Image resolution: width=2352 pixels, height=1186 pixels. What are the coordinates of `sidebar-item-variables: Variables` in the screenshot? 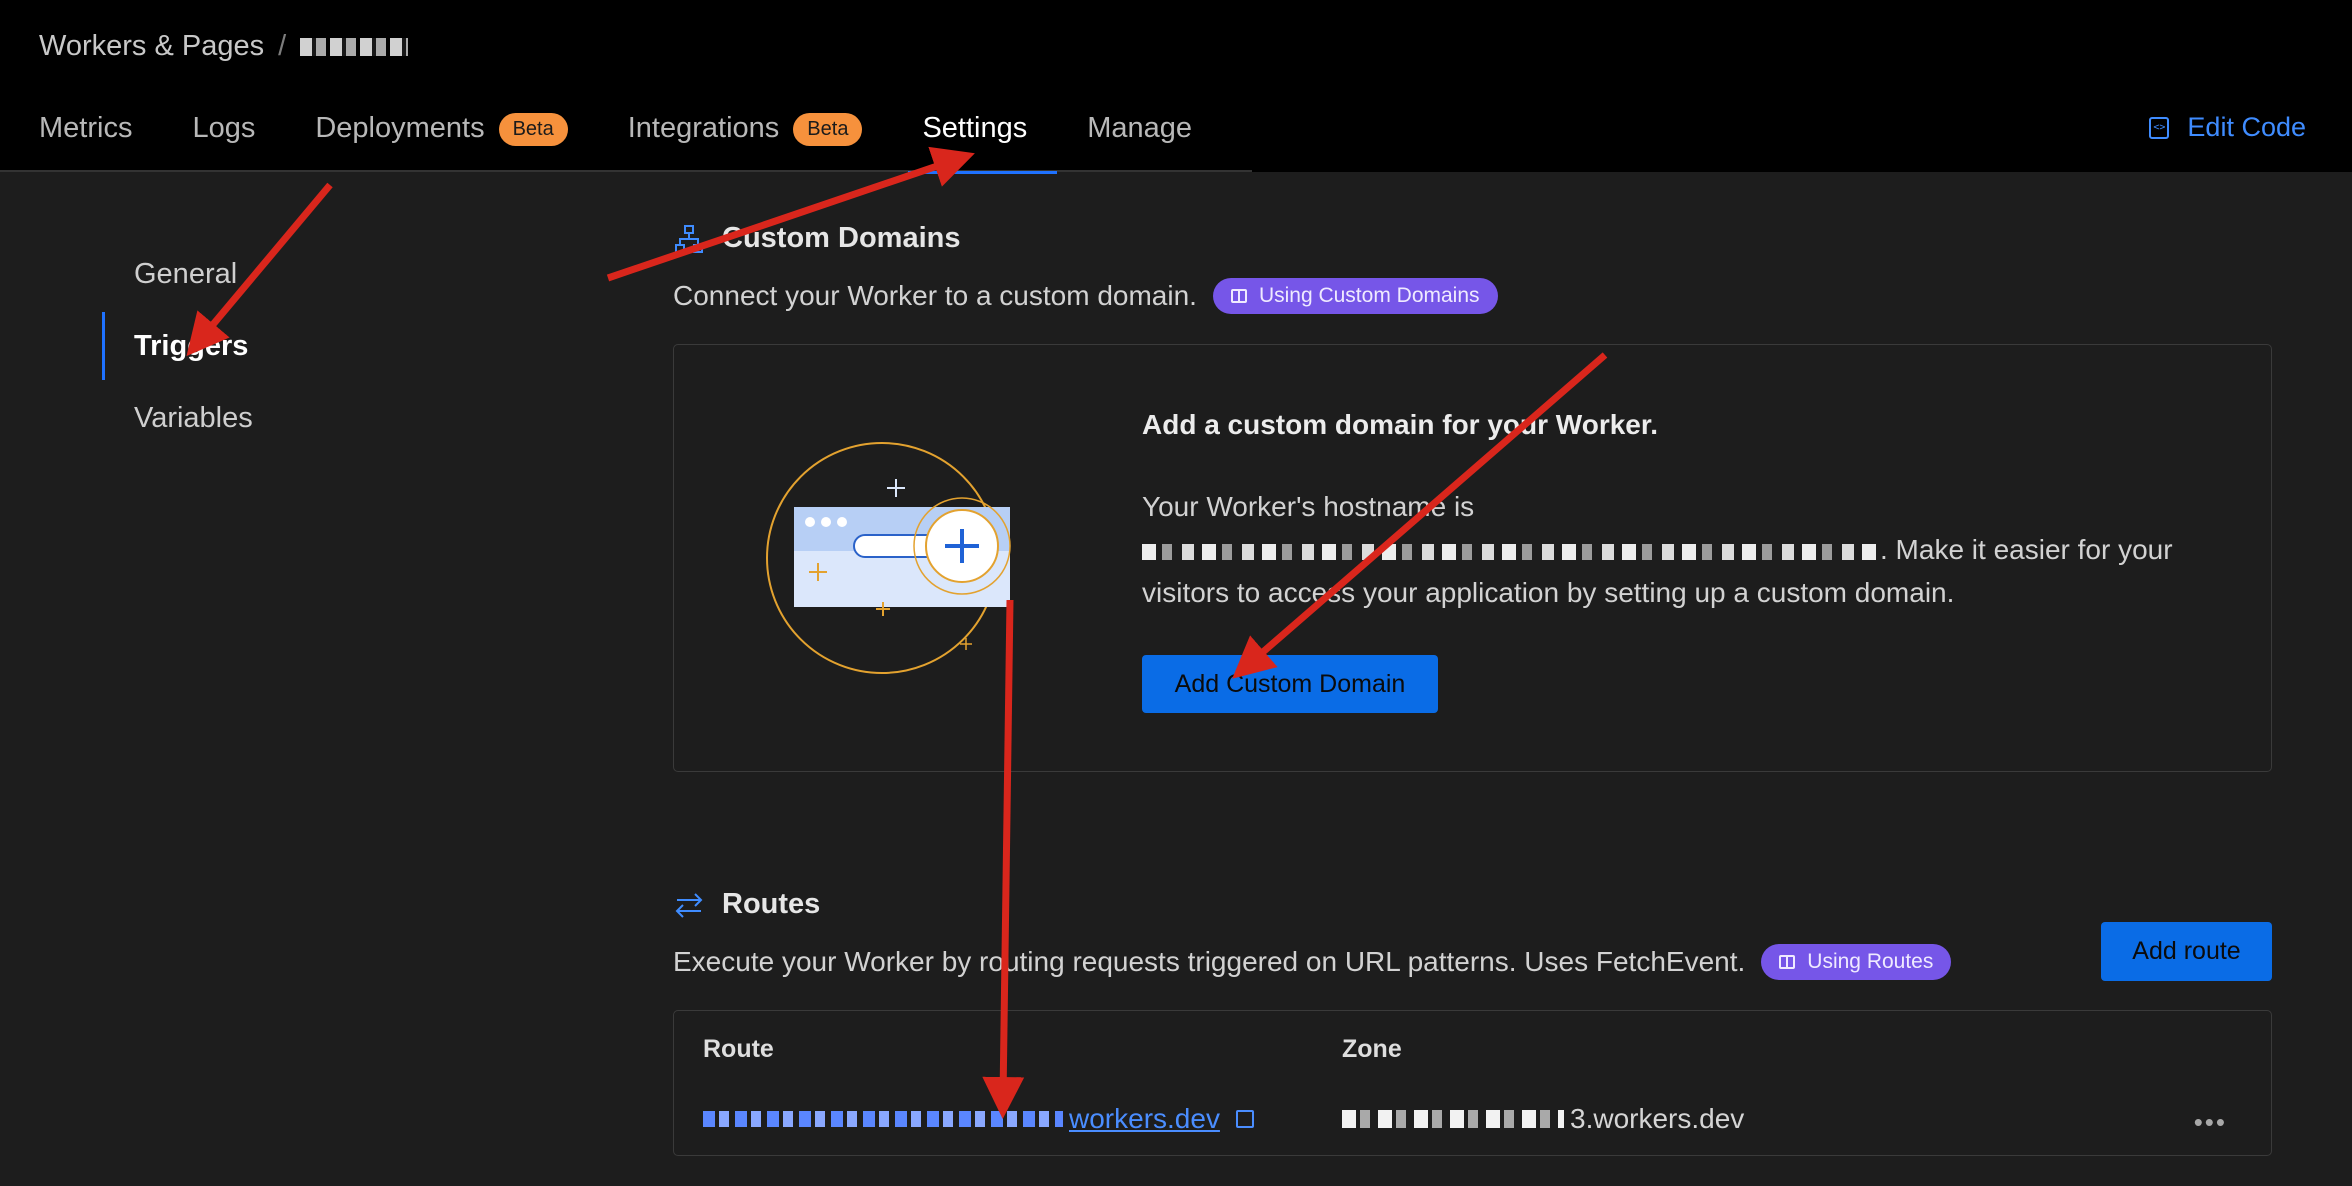 It's located at (193, 418).